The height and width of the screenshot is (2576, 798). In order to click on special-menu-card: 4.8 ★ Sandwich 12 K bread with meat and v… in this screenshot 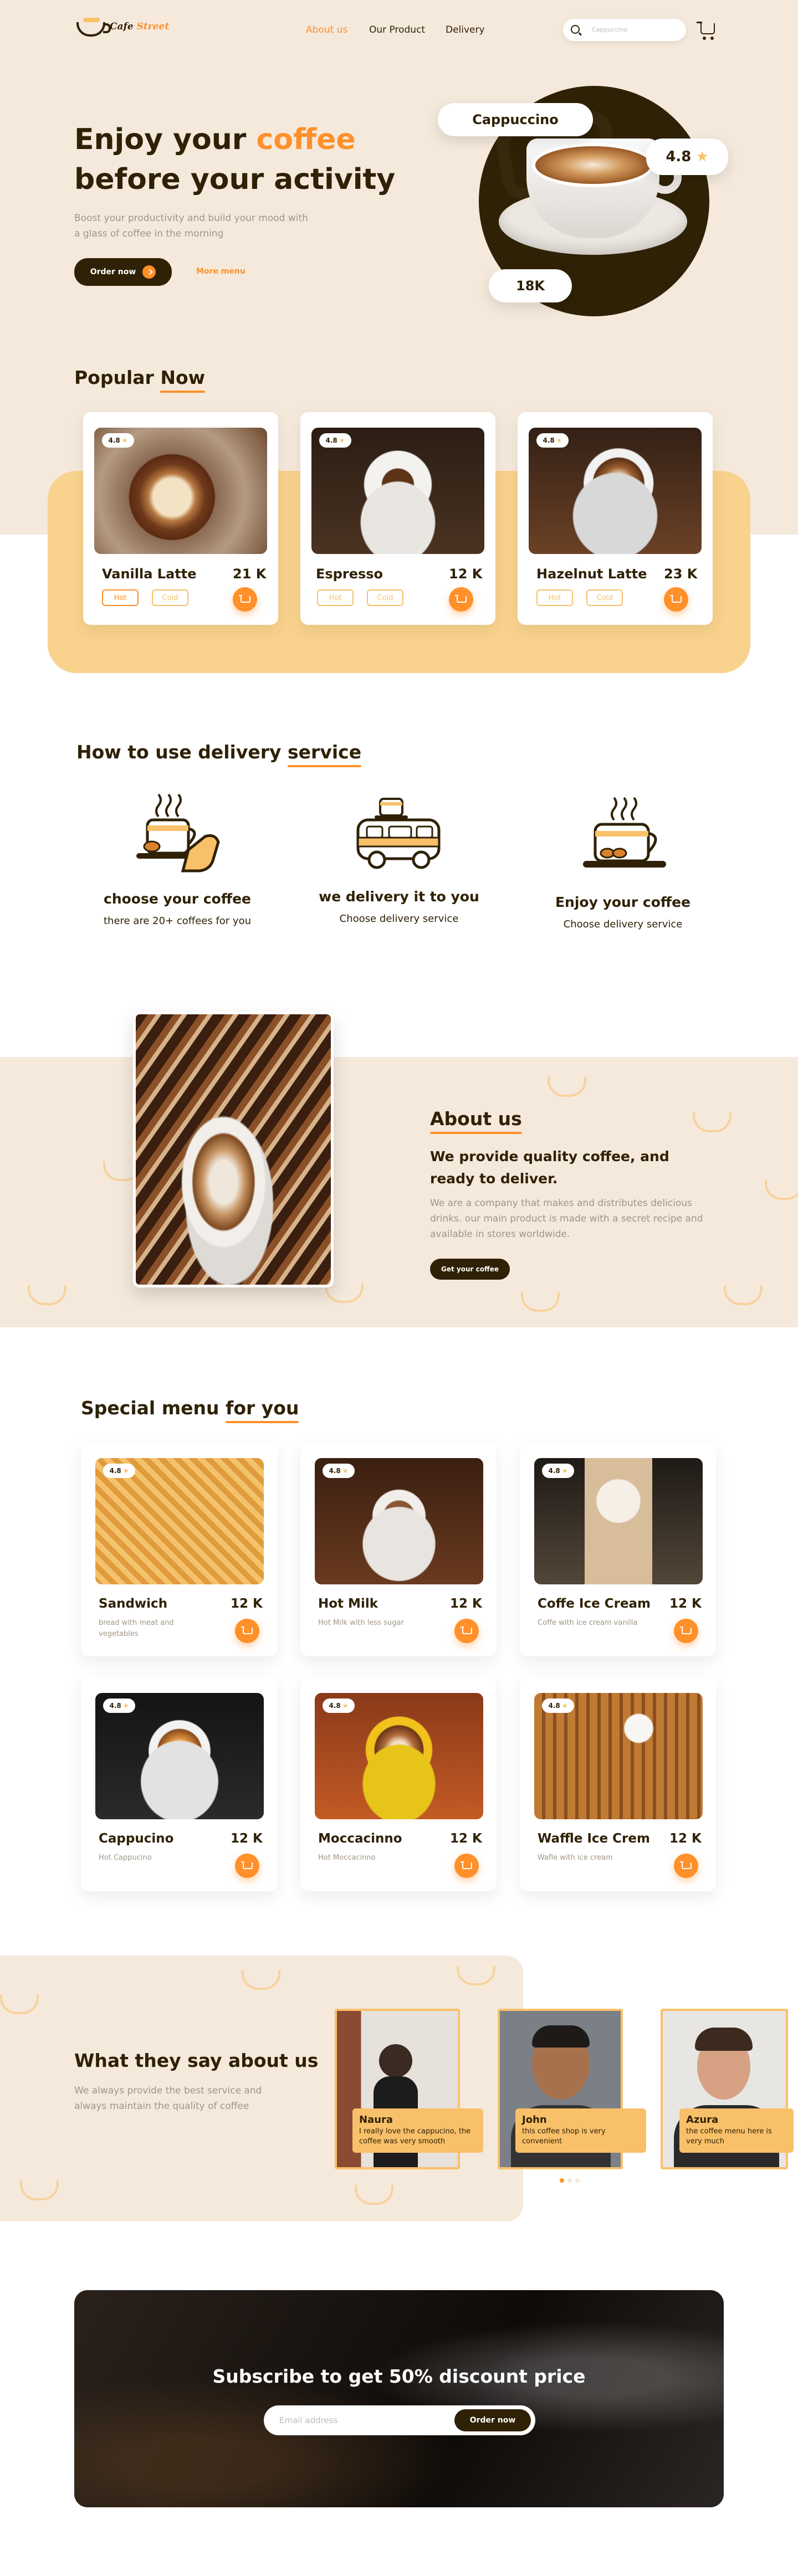, I will do `click(179, 1549)`.